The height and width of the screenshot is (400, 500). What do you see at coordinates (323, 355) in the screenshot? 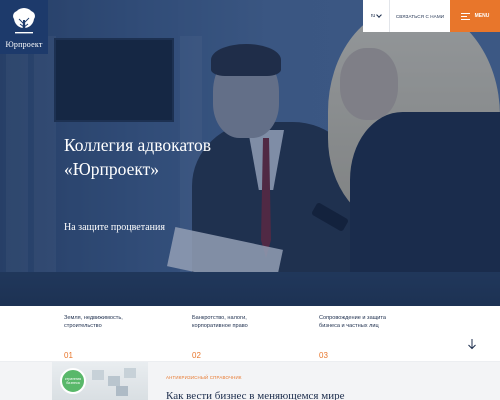
I see `service-number: 03` at bounding box center [323, 355].